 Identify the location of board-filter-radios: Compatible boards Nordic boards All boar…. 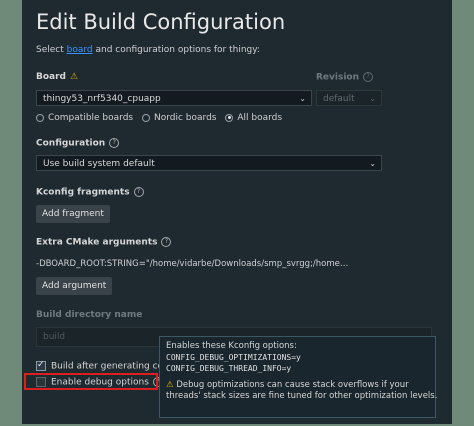
(162, 118).